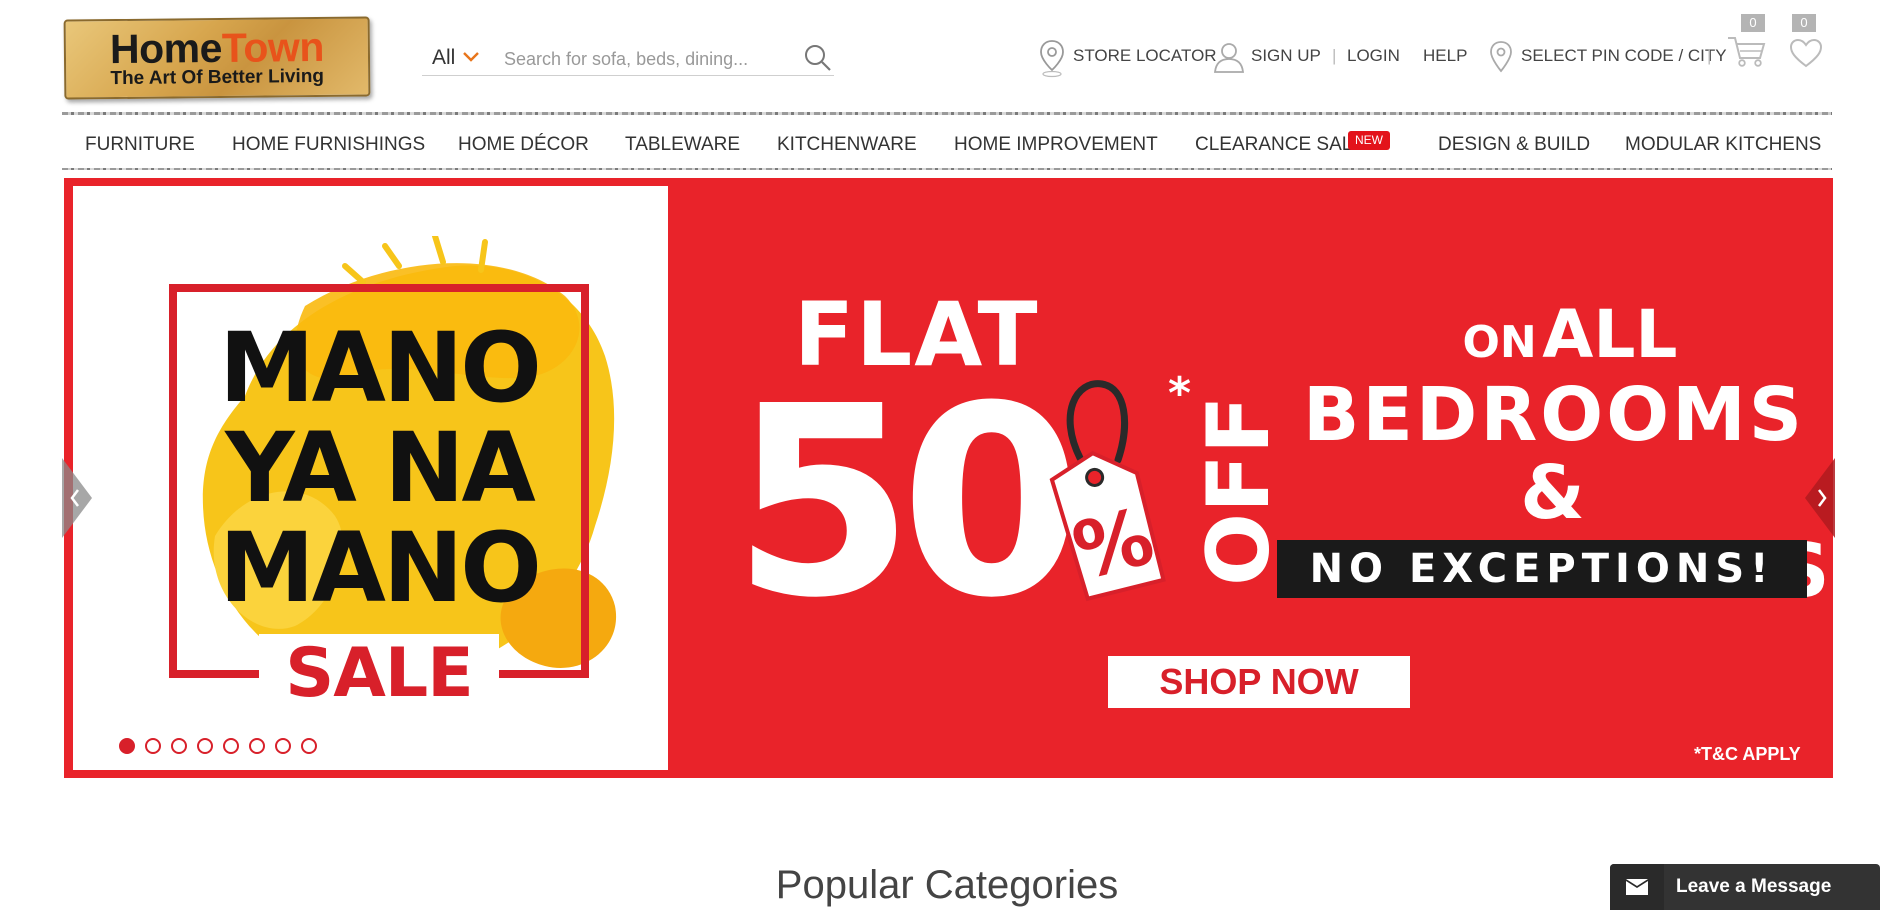 This screenshot has height=910, width=1894. What do you see at coordinates (379, 674) in the screenshot?
I see `sale-label: SALE` at bounding box center [379, 674].